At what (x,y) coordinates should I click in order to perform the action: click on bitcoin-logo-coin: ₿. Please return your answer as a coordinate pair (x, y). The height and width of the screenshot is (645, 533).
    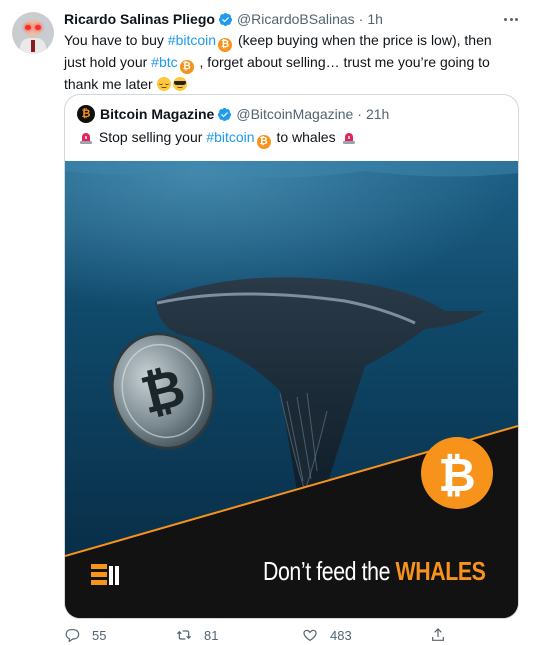
    Looking at the image, I should click on (457, 475).